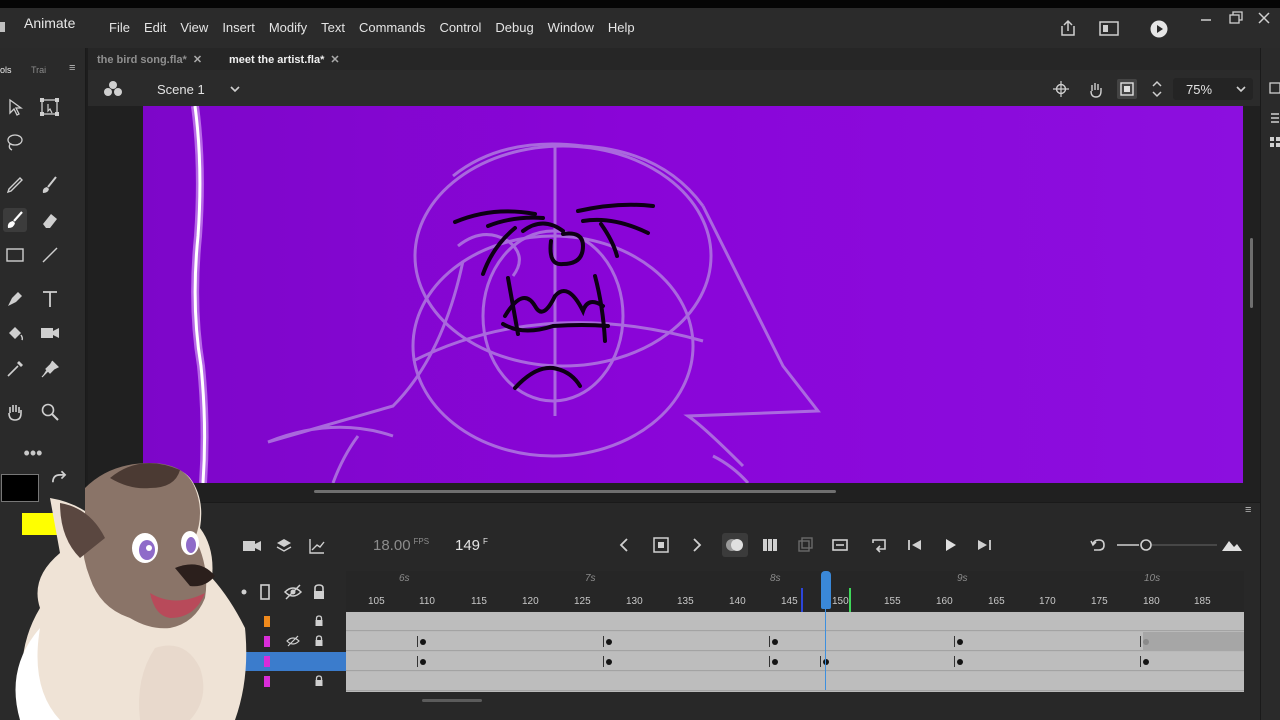  Describe the element at coordinates (1248, 510) in the screenshot. I see `timeline-menu-icon: ≡` at that location.